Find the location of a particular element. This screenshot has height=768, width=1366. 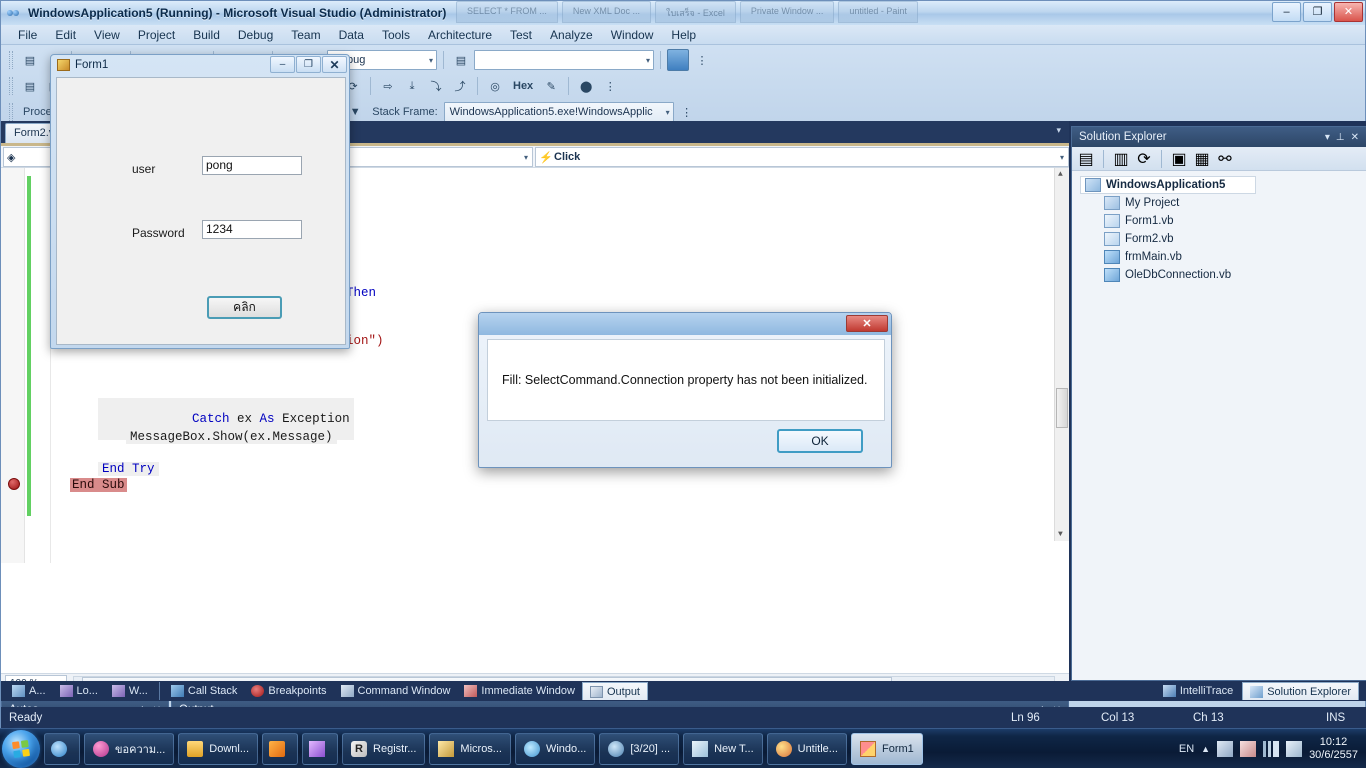

pin-icon: ⊥ is located at coordinates (1340, 137).